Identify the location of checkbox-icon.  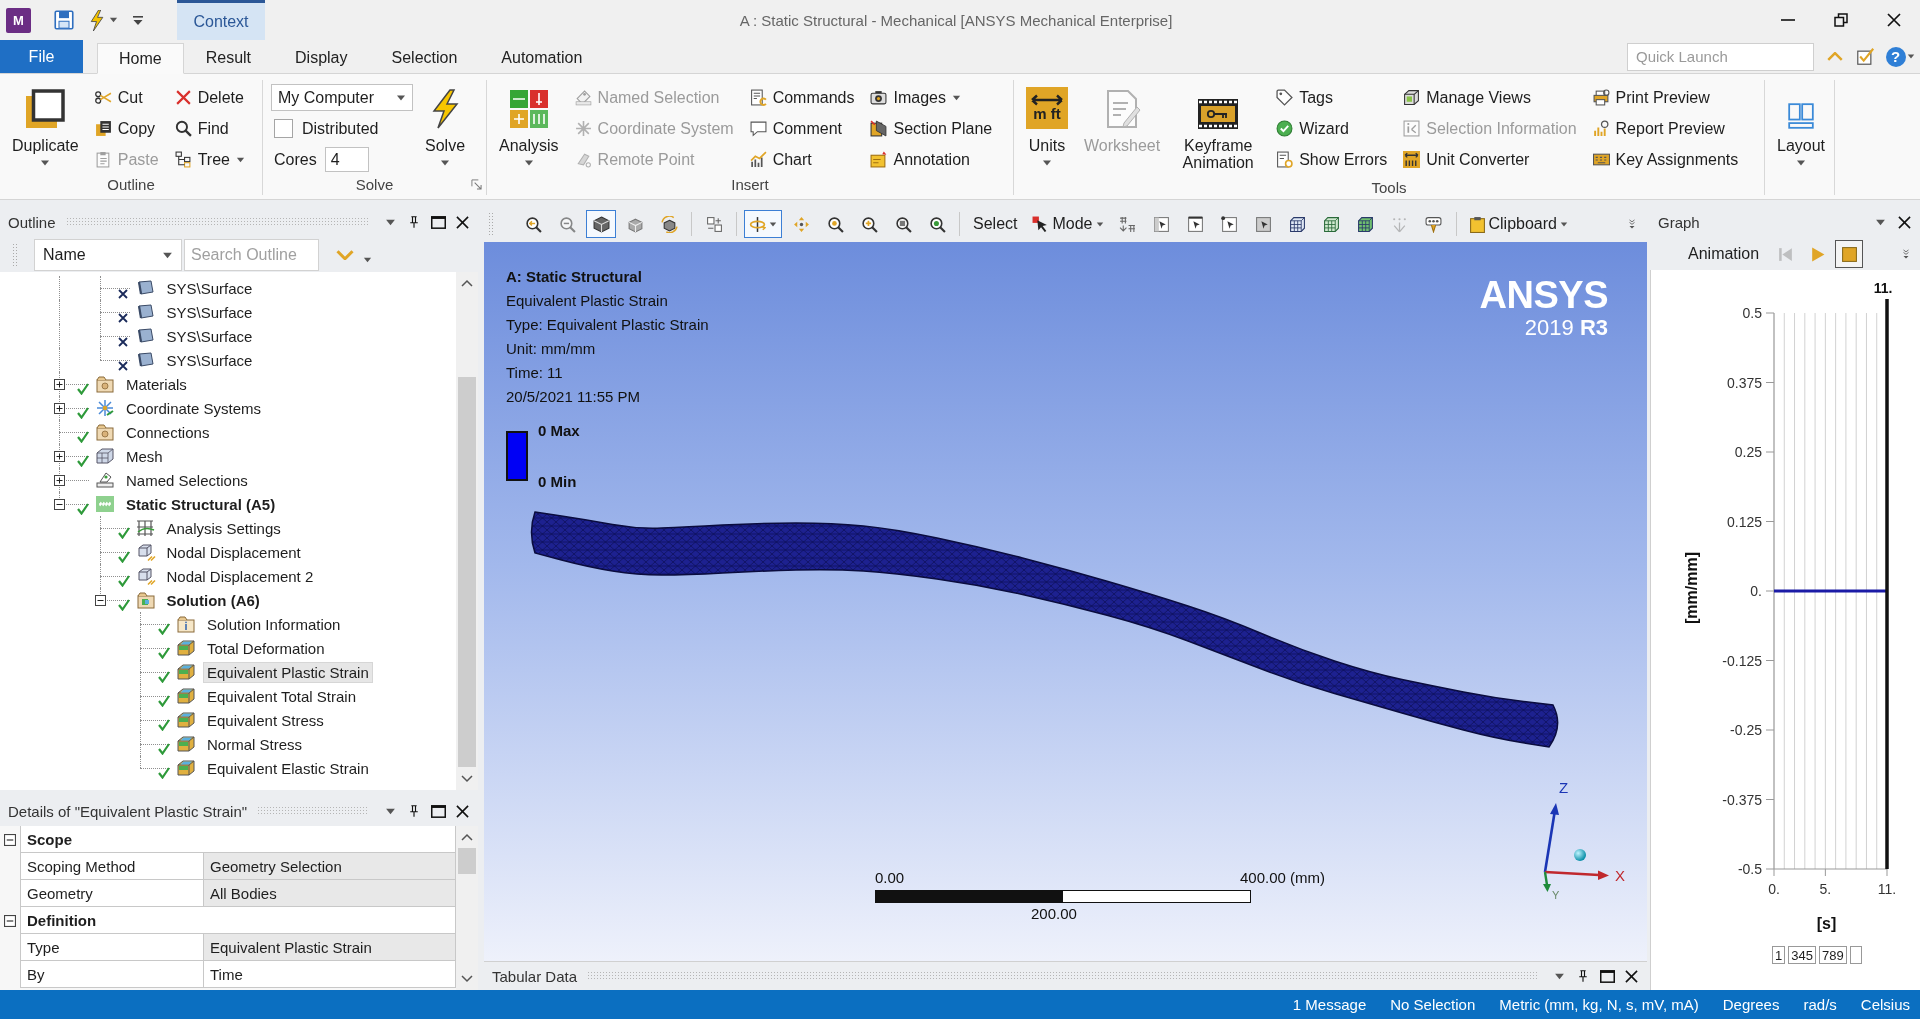
(1865, 56).